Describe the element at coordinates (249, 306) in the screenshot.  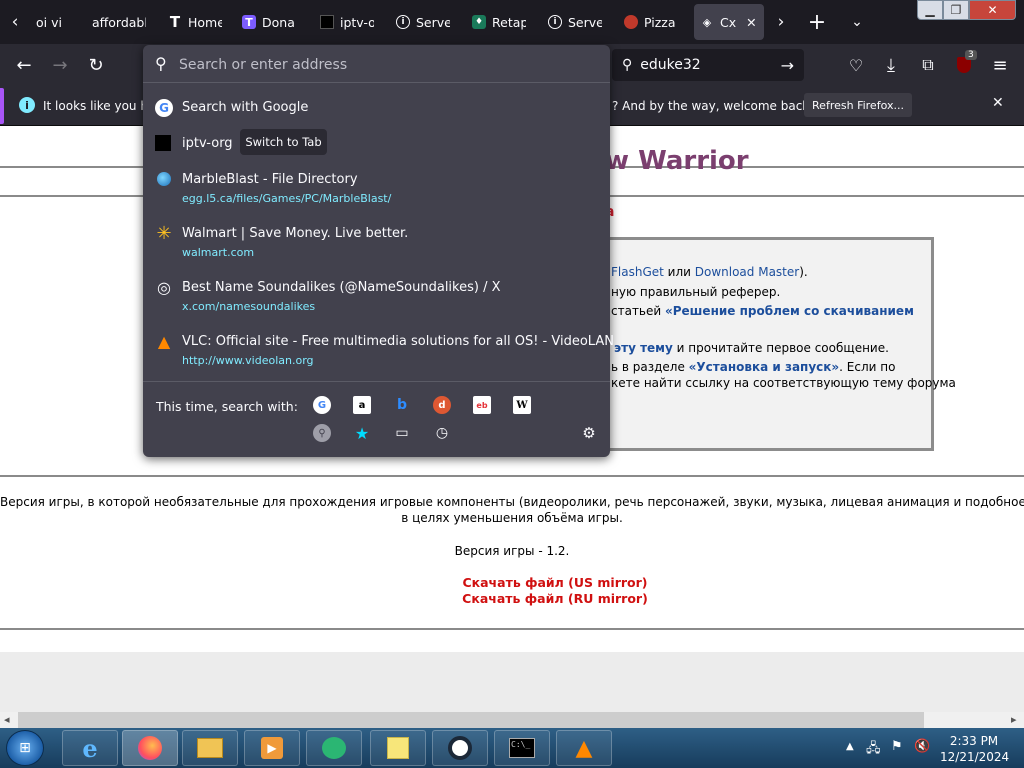
I see `result-url: x.com/namesoundalikes` at that location.